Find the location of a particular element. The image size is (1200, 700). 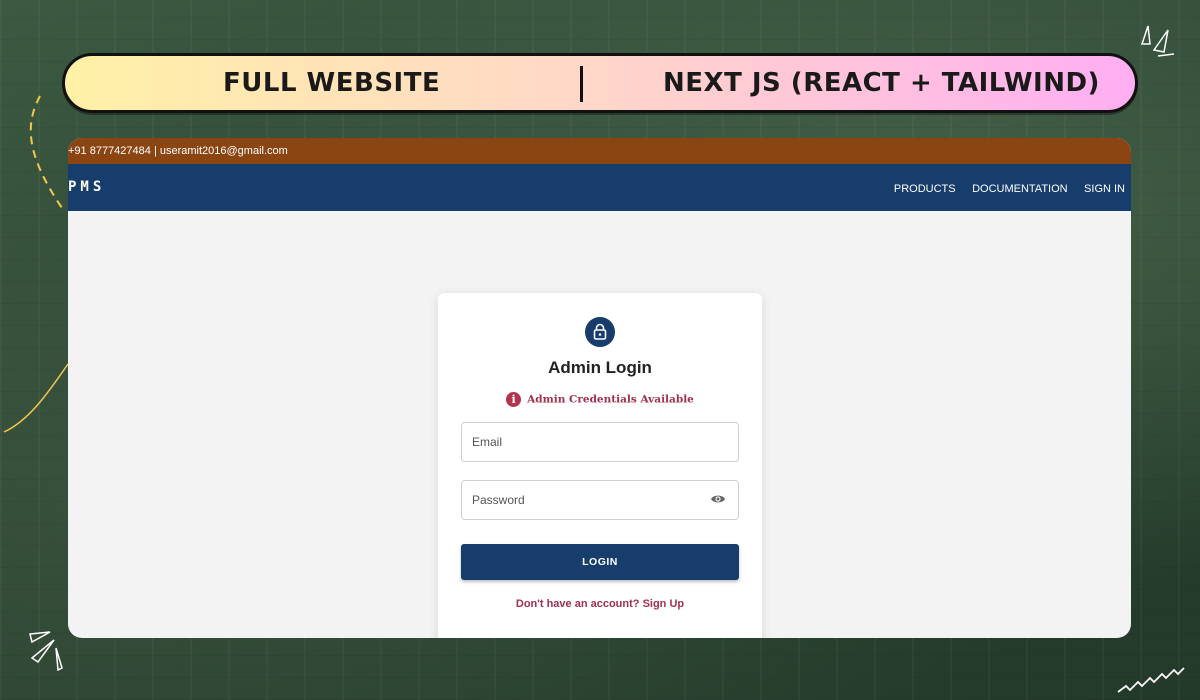

info-icon: i is located at coordinates (514, 399).